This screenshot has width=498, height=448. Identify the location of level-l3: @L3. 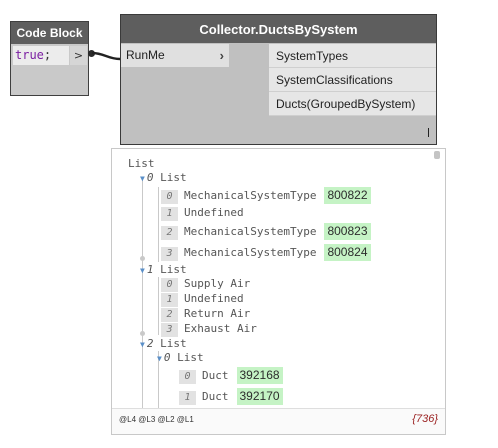
(146, 419).